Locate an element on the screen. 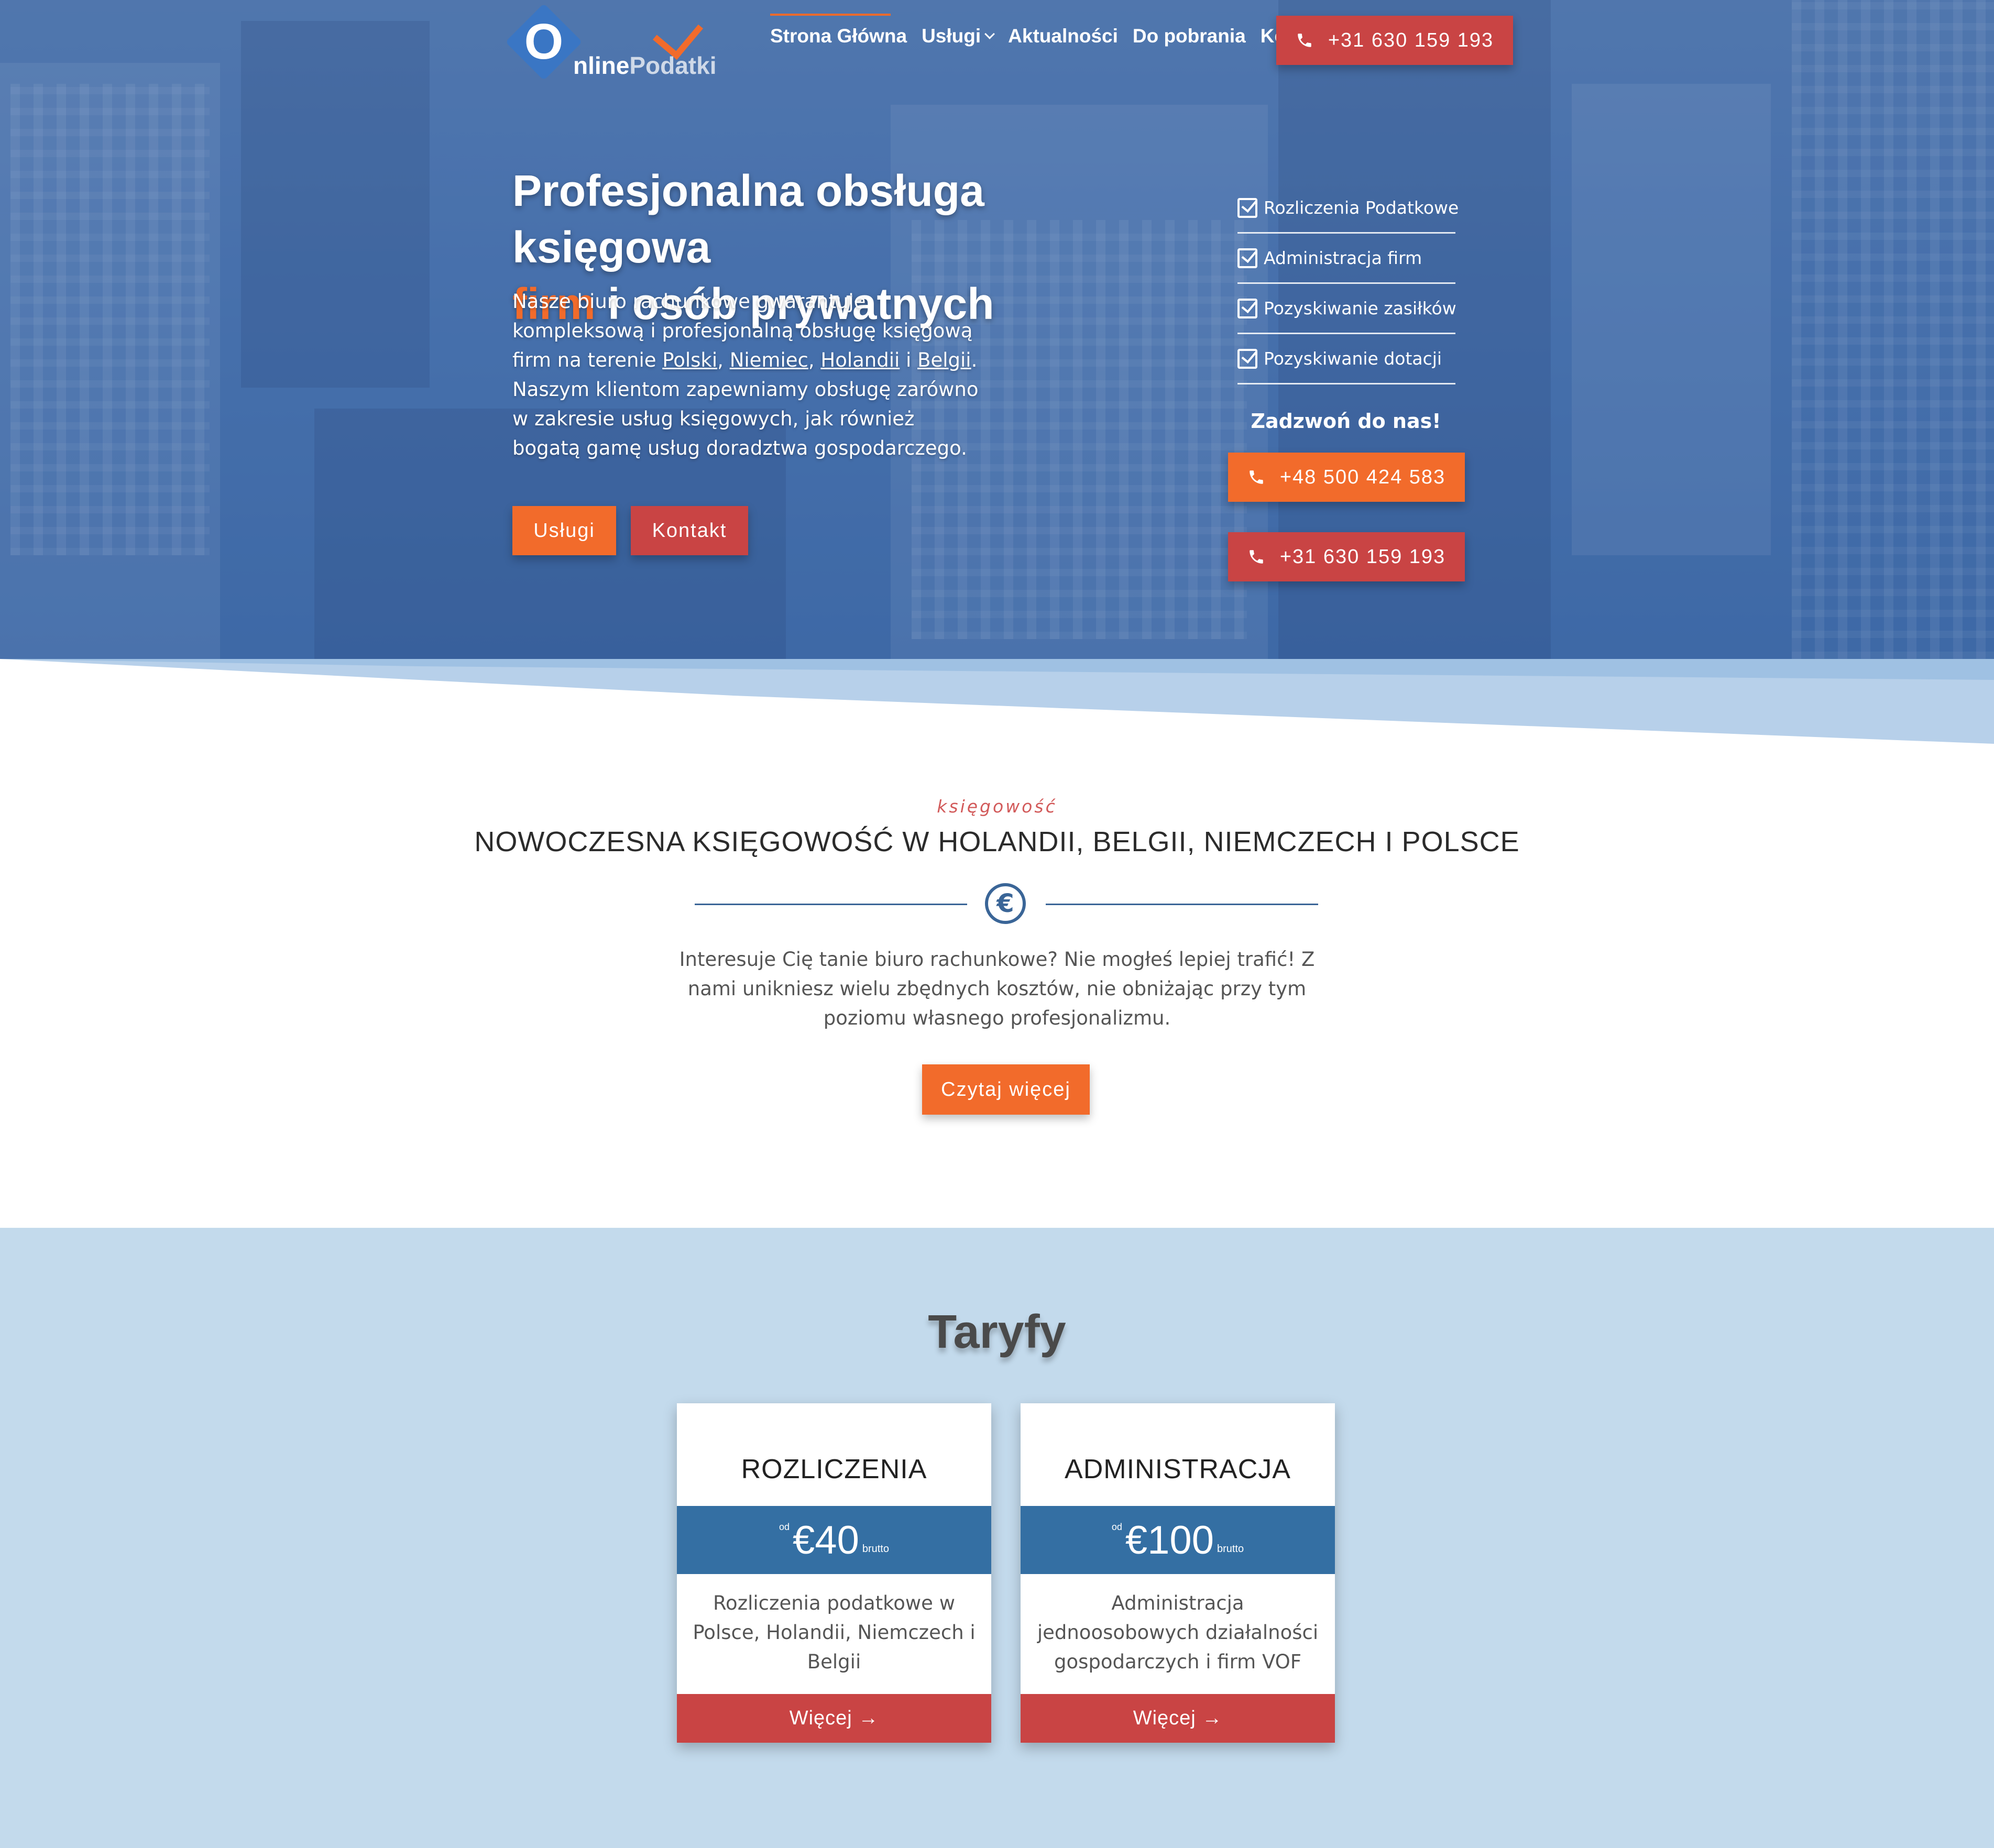  logo-wordmark: nlinePodatki is located at coordinates (645, 65).